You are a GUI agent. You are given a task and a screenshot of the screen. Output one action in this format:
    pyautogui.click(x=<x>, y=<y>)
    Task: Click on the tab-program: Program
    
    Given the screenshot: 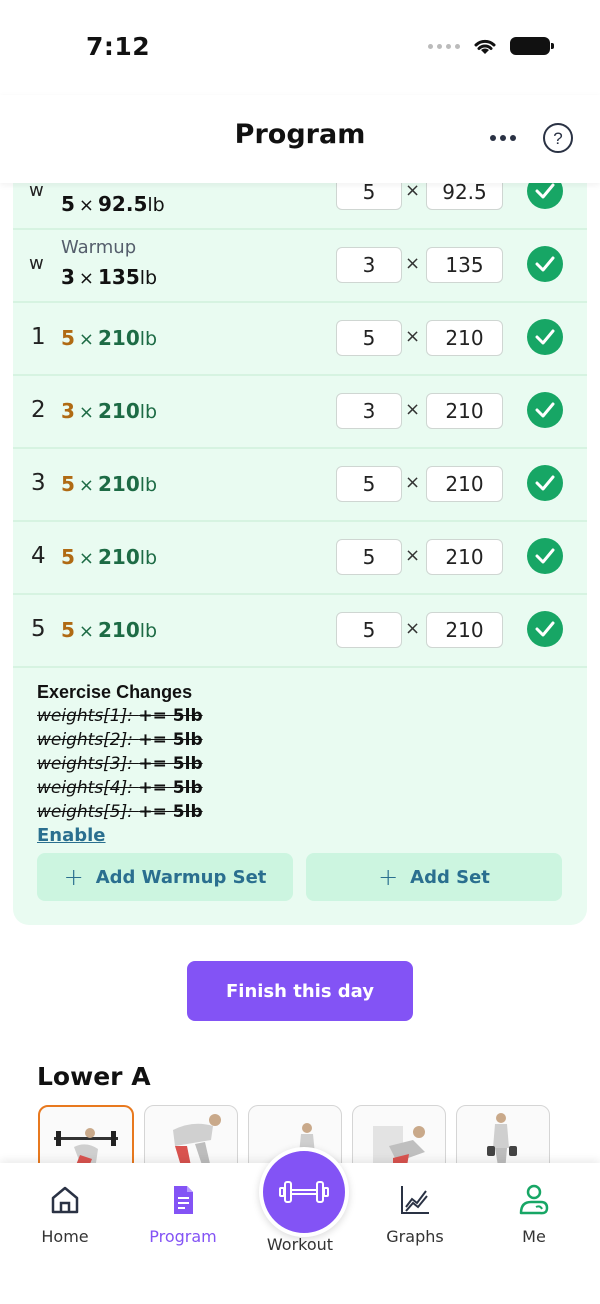 What is the action you would take?
    pyautogui.click(x=183, y=1214)
    